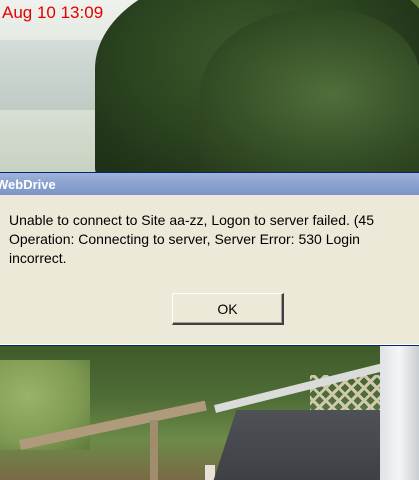 The width and height of the screenshot is (419, 480). Describe the element at coordinates (228, 309) in the screenshot. I see `ok-button: OK` at that location.